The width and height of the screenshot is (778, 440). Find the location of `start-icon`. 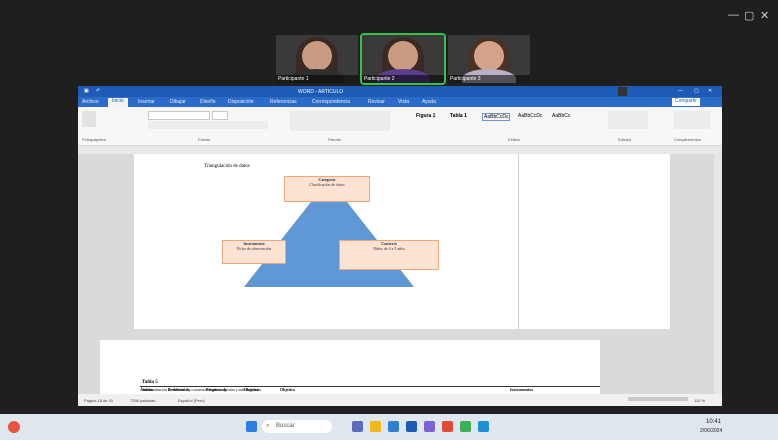

start-icon is located at coordinates (251, 426).